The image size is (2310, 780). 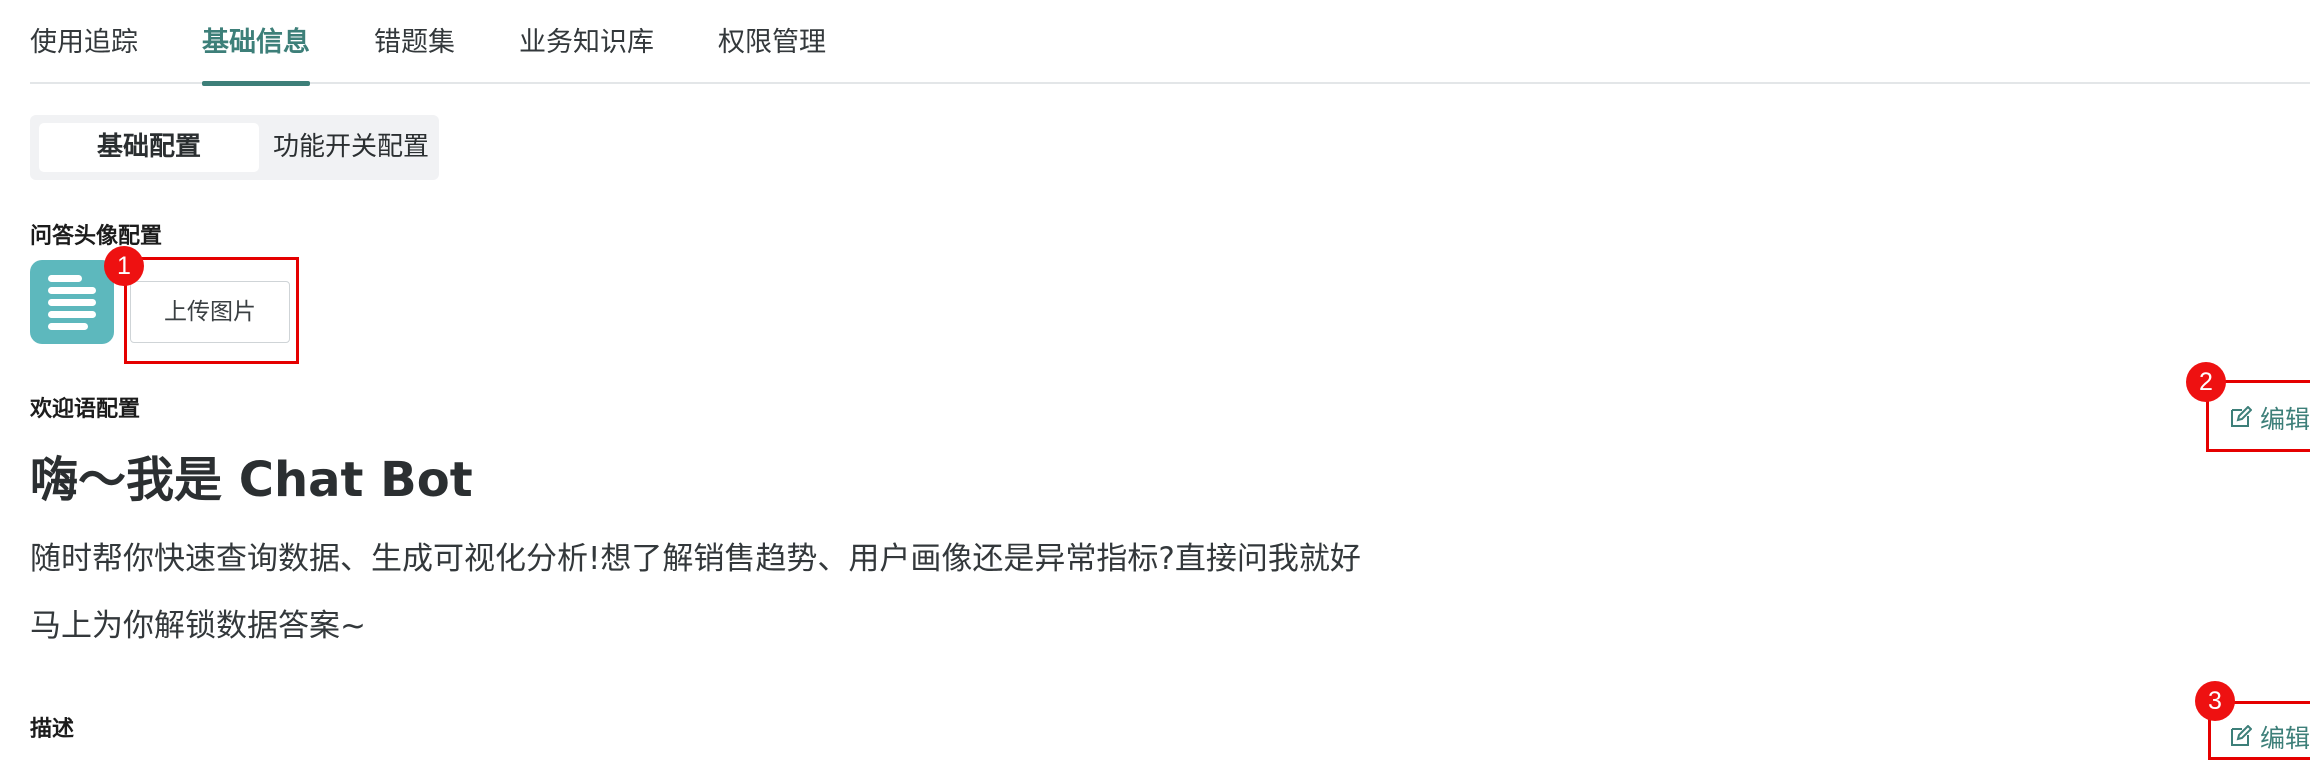 What do you see at coordinates (65, 278) in the screenshot?
I see `lines-icon` at bounding box center [65, 278].